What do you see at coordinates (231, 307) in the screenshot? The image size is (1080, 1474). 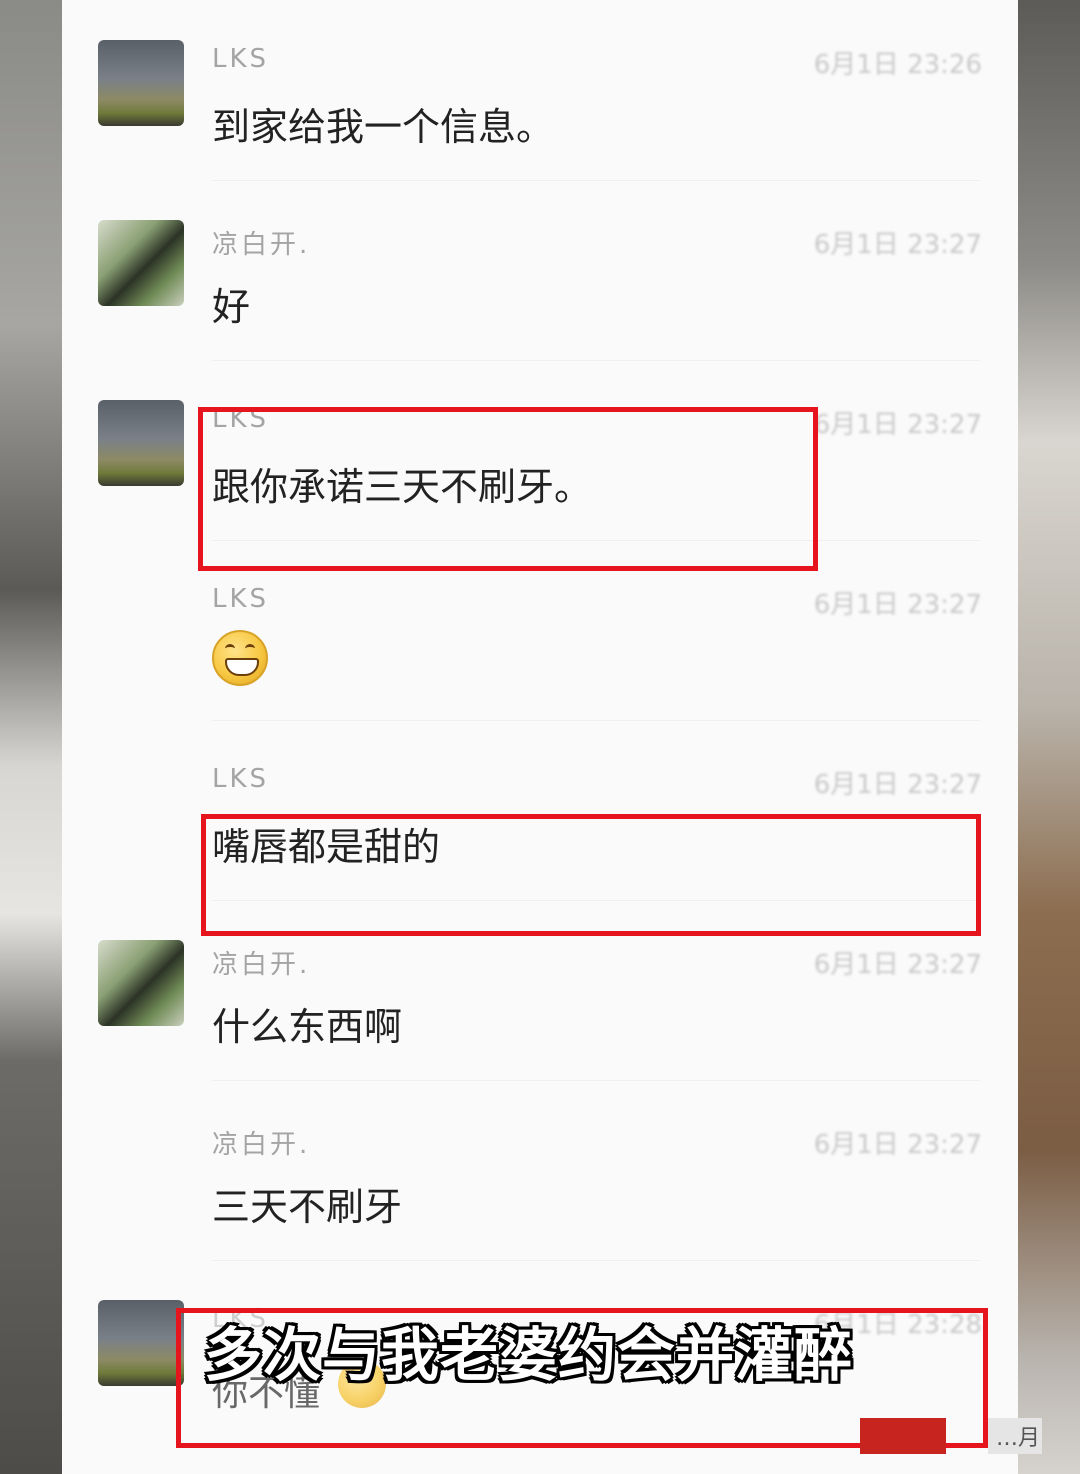 I see `message-text: 好` at bounding box center [231, 307].